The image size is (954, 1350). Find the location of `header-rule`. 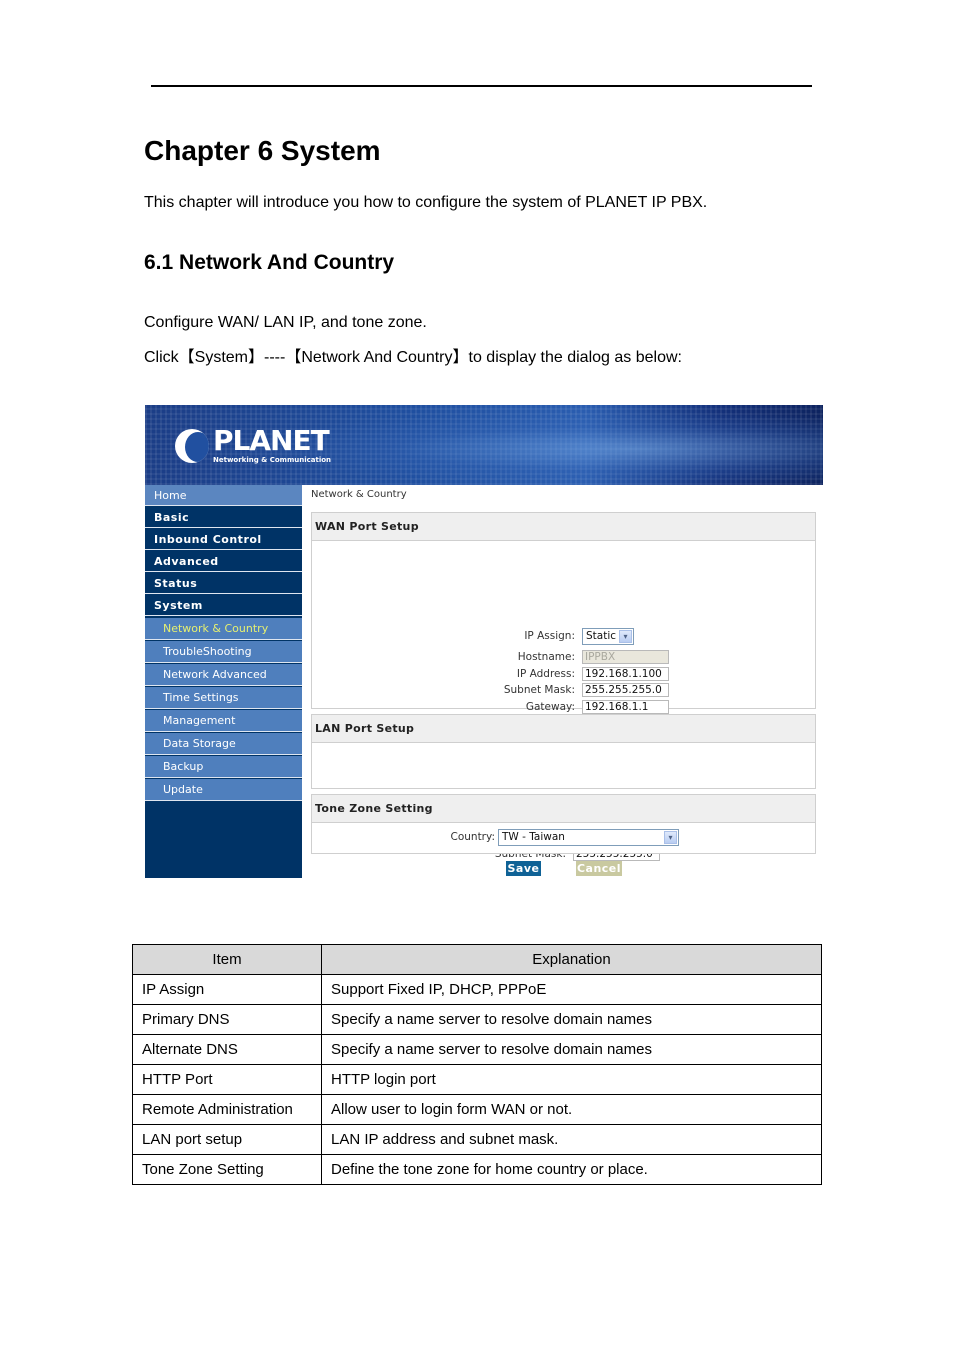

header-rule is located at coordinates (481, 86).